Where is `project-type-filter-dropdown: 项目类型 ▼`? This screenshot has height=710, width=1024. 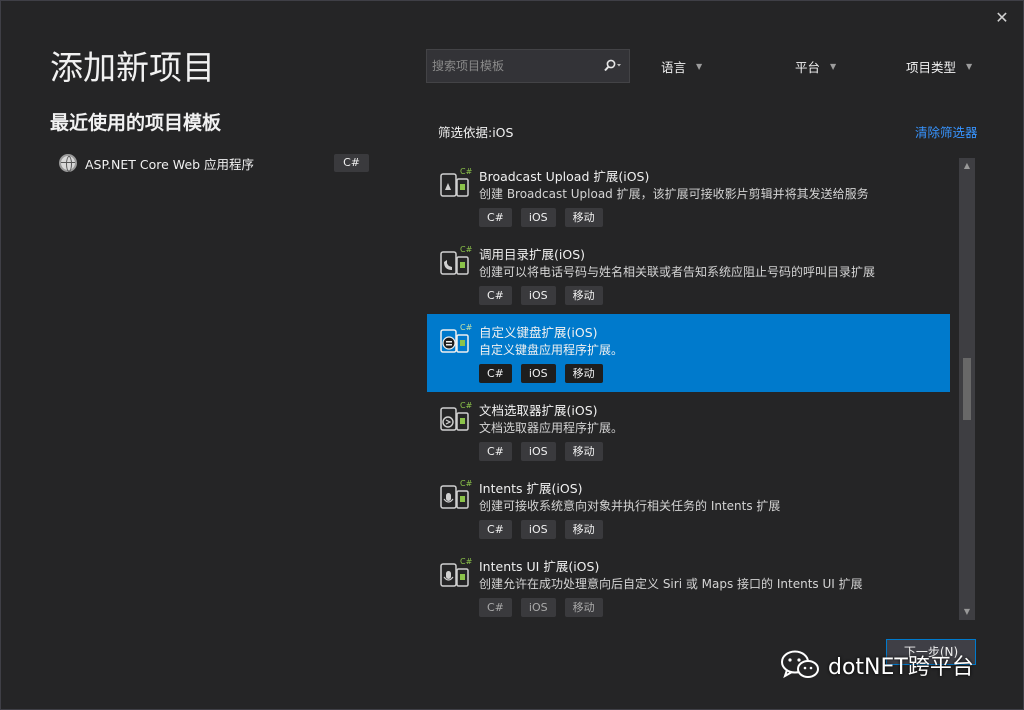 project-type-filter-dropdown: 项目类型 ▼ is located at coordinates (939, 66).